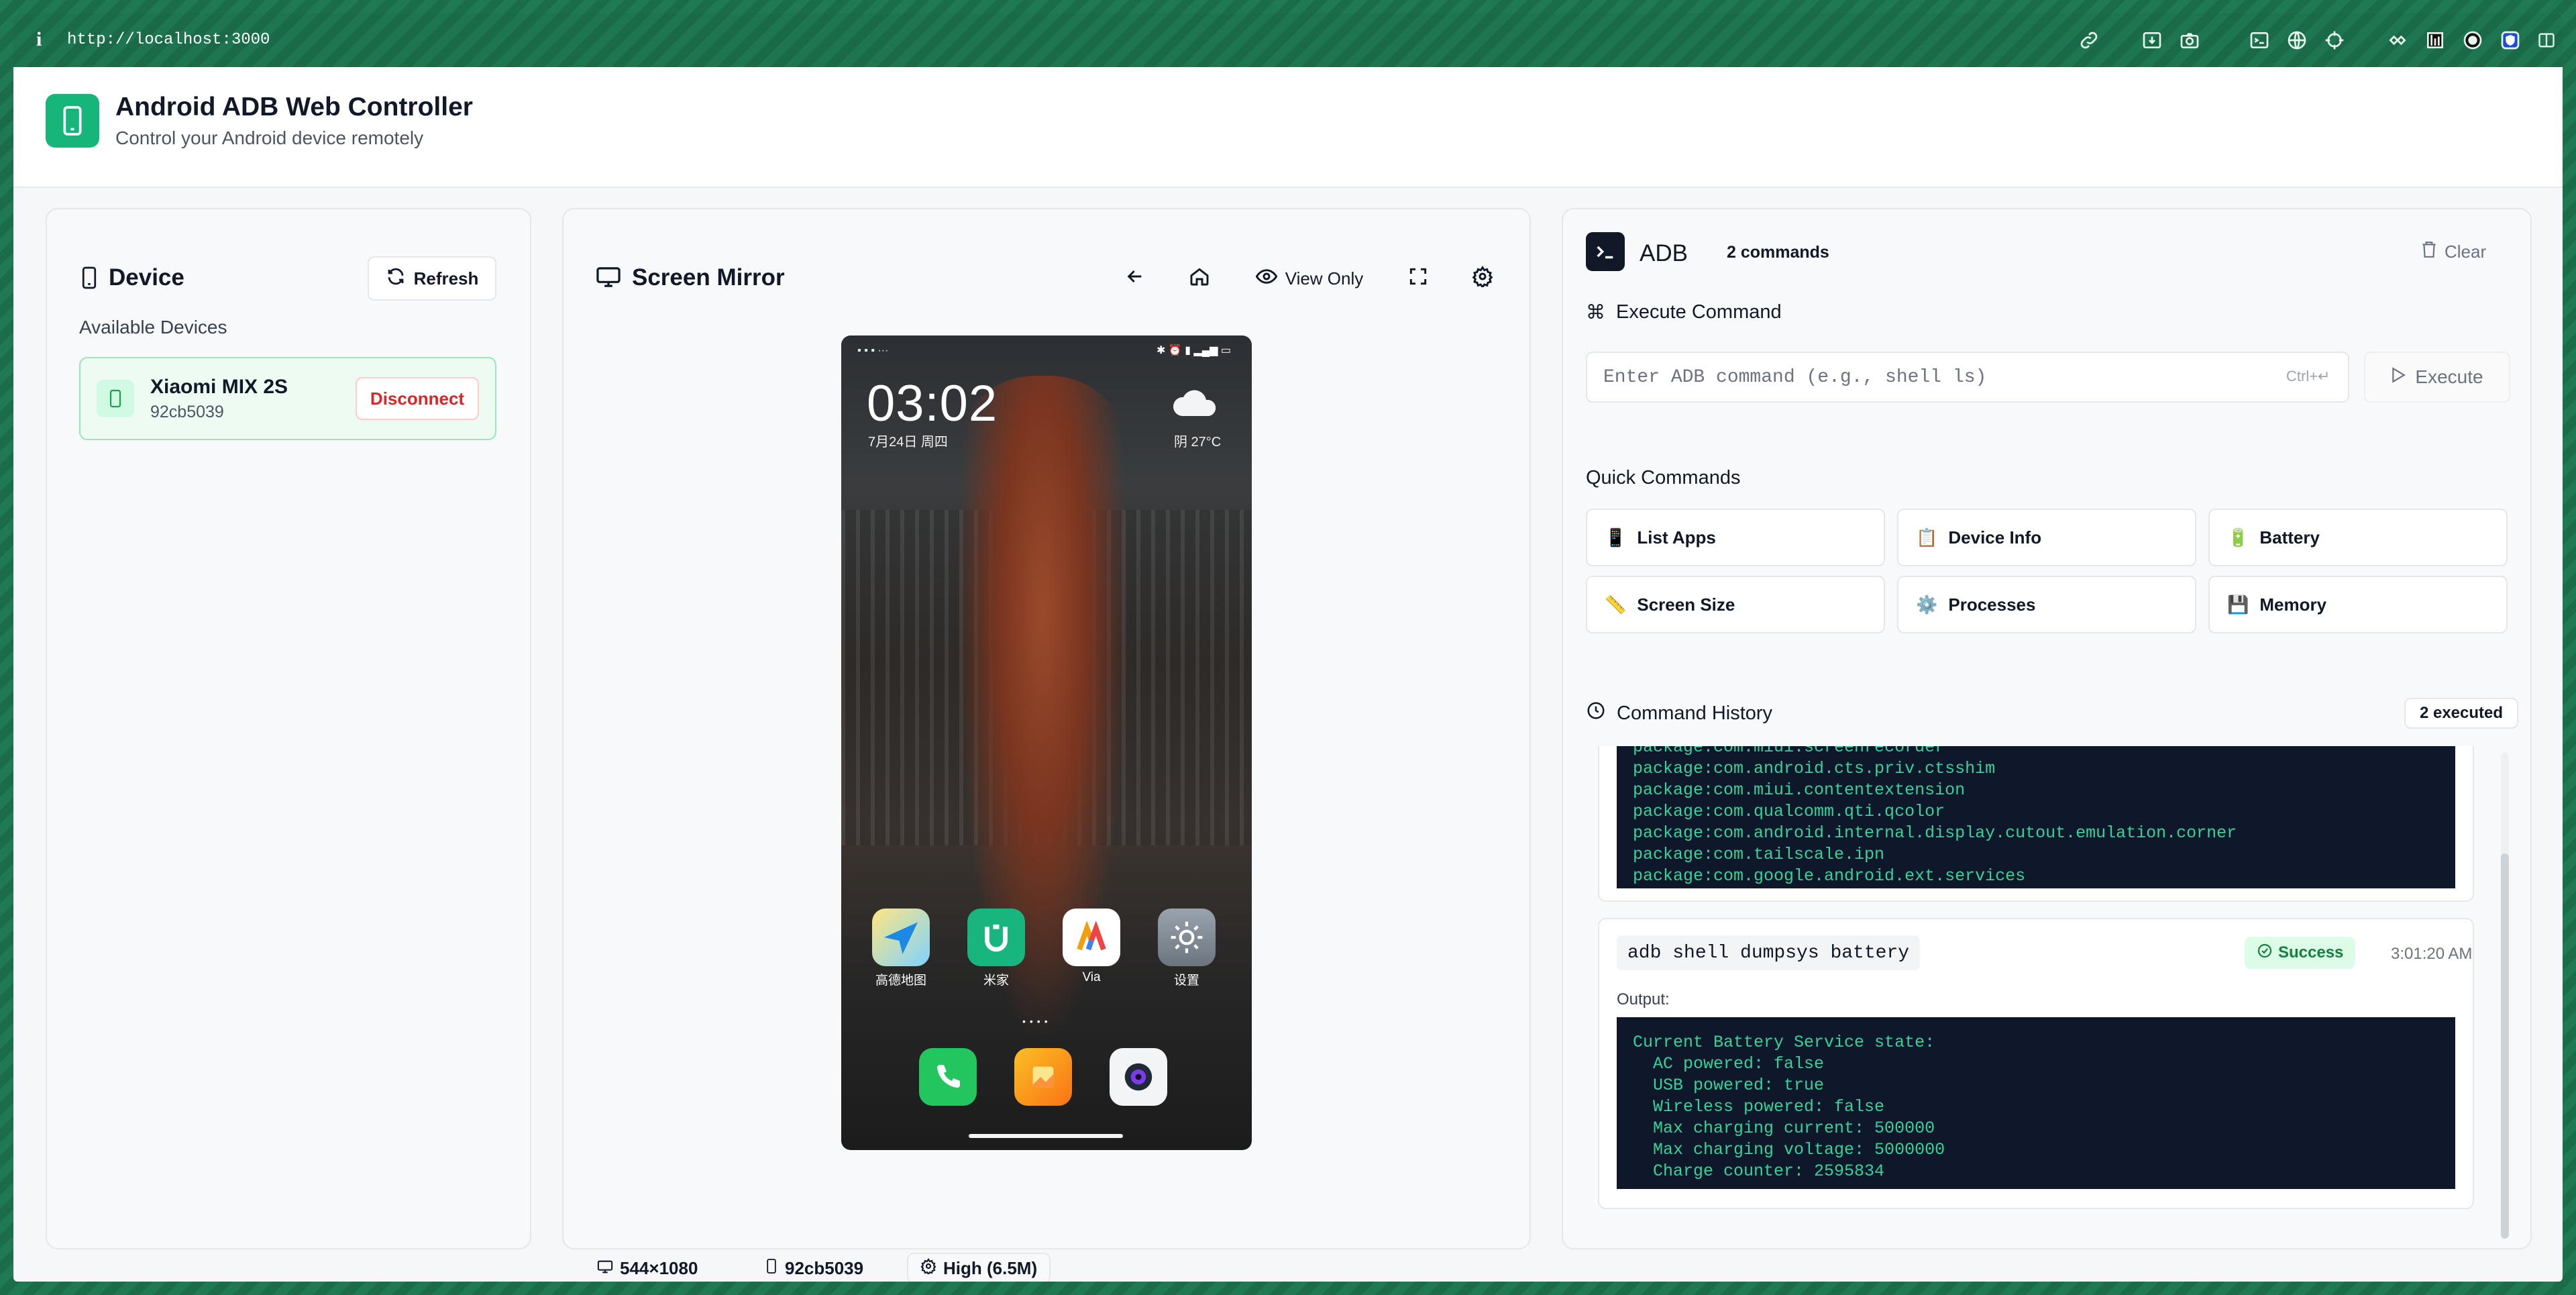  What do you see at coordinates (2293, 604) in the screenshot?
I see `quick-label: Memory` at bounding box center [2293, 604].